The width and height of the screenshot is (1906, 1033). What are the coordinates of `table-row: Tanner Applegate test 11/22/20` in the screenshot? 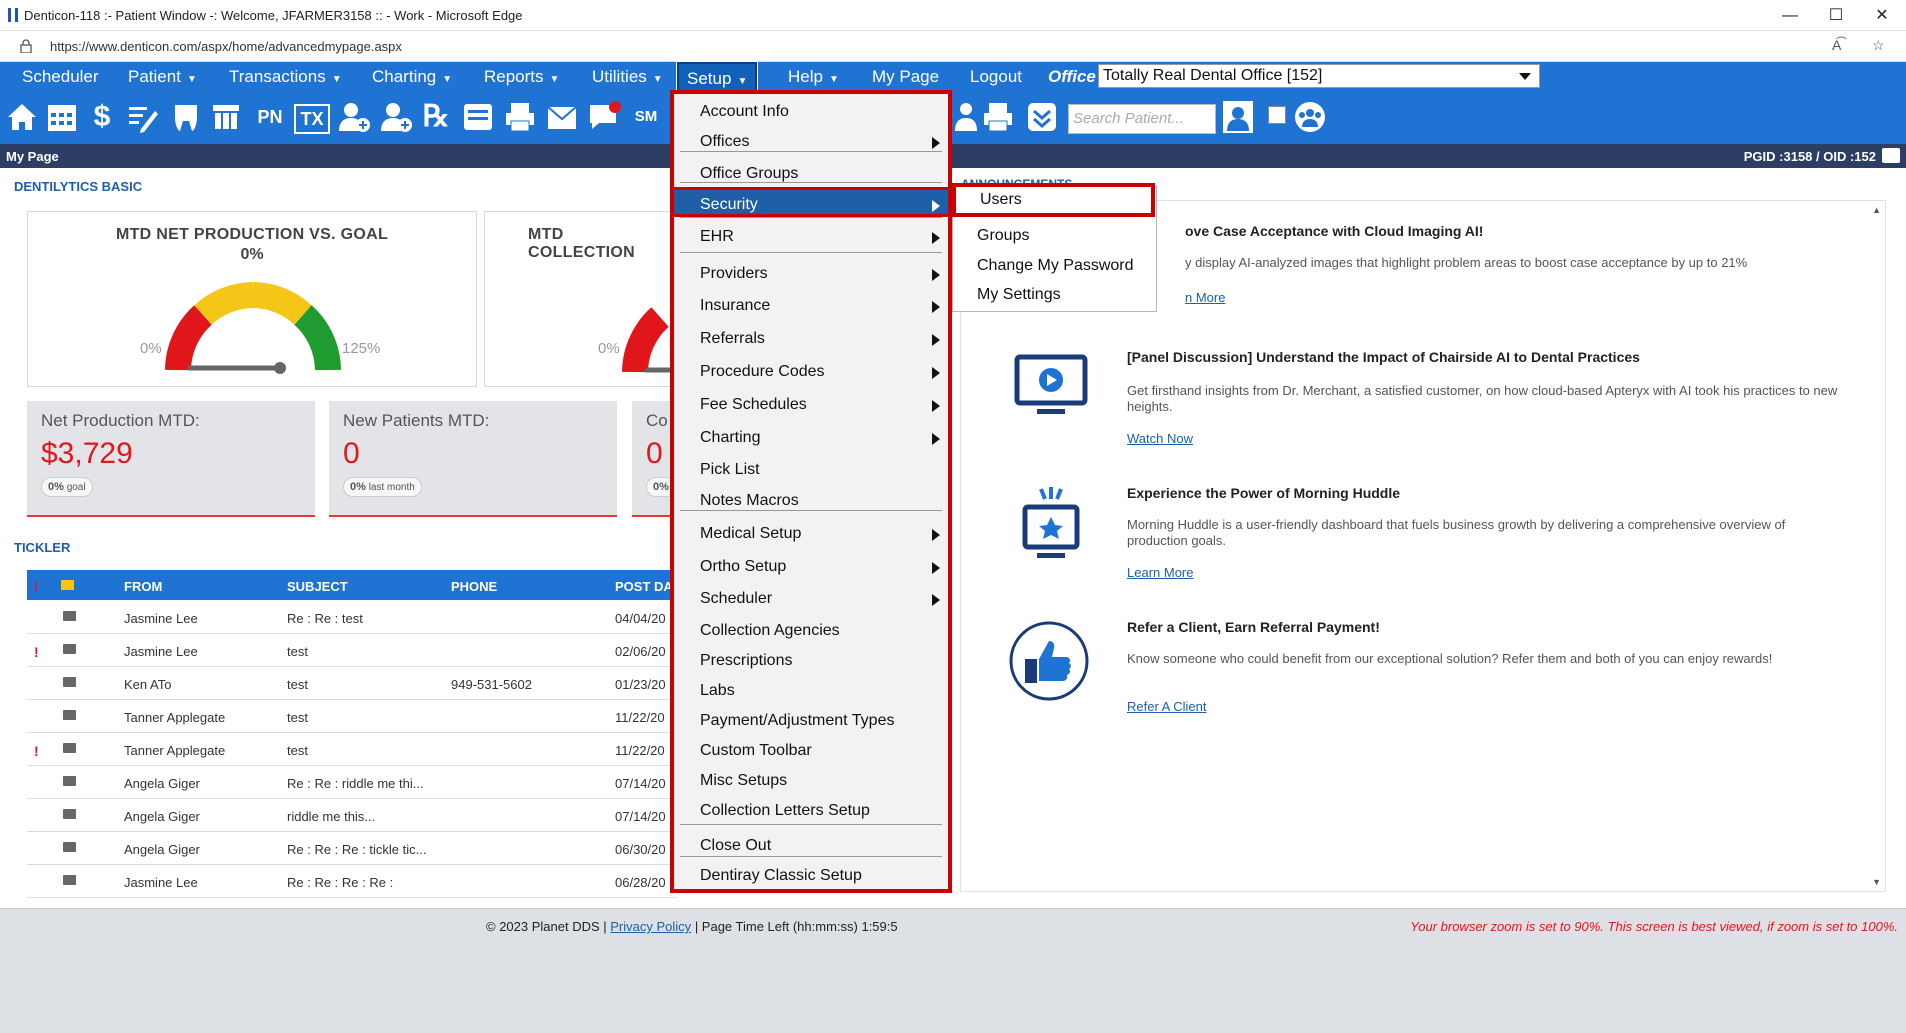 It's located at (352, 716).